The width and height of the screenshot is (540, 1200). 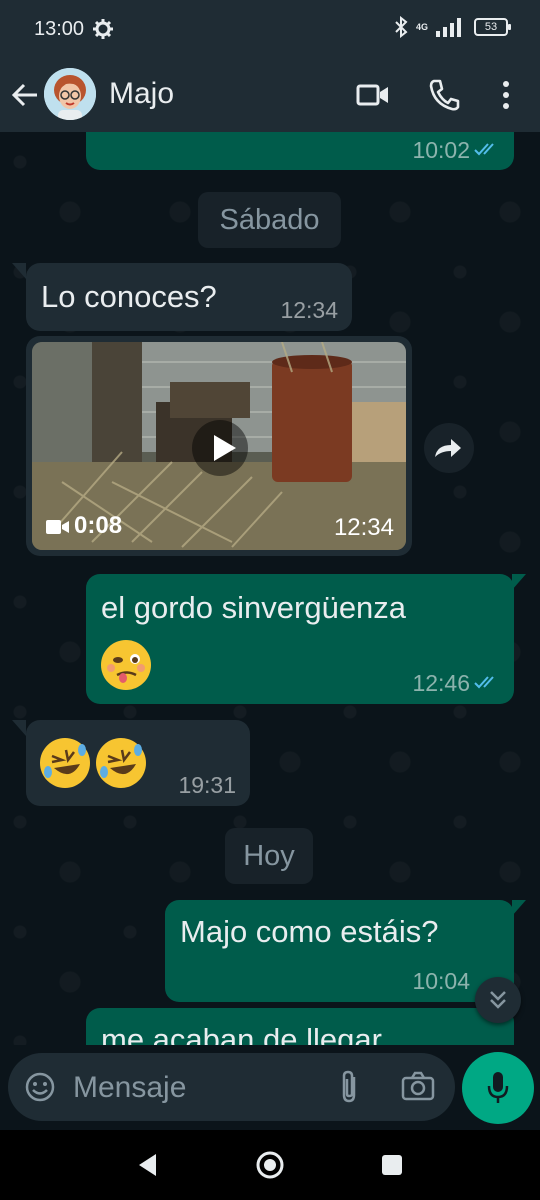 I want to click on message-outgoing: el gordo sinvergüenza 12:46, so click(x=300, y=639).